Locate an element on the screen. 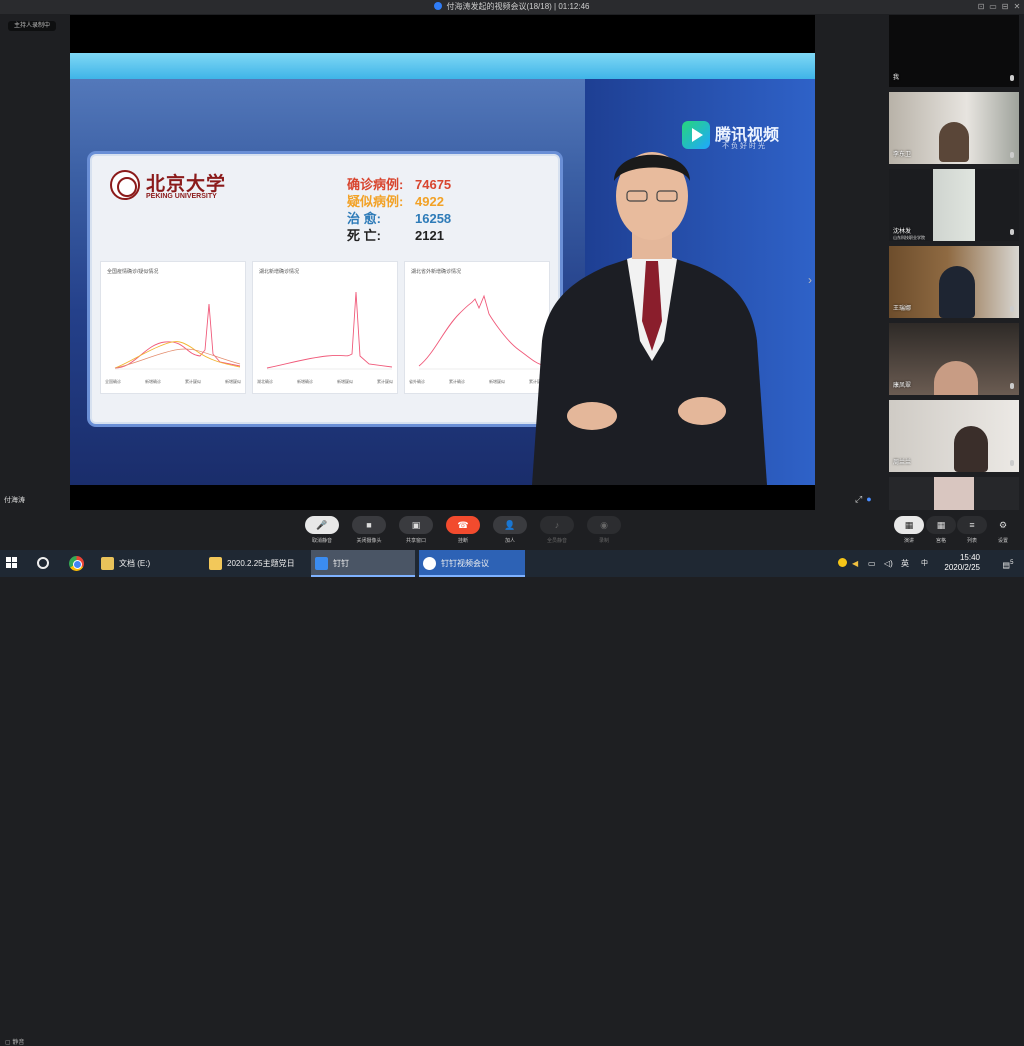  window-title: 付海涛发起的视频会议(18/18) | 01:12:46 is located at coordinates (518, 6).